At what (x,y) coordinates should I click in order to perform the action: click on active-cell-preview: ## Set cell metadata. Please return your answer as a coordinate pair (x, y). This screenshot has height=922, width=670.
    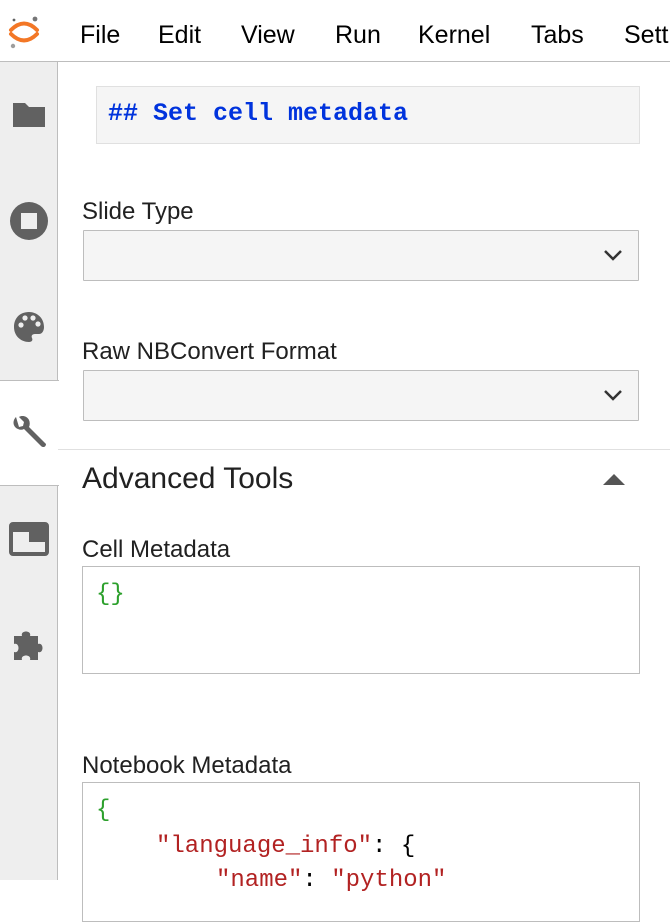
    Looking at the image, I should click on (368, 115).